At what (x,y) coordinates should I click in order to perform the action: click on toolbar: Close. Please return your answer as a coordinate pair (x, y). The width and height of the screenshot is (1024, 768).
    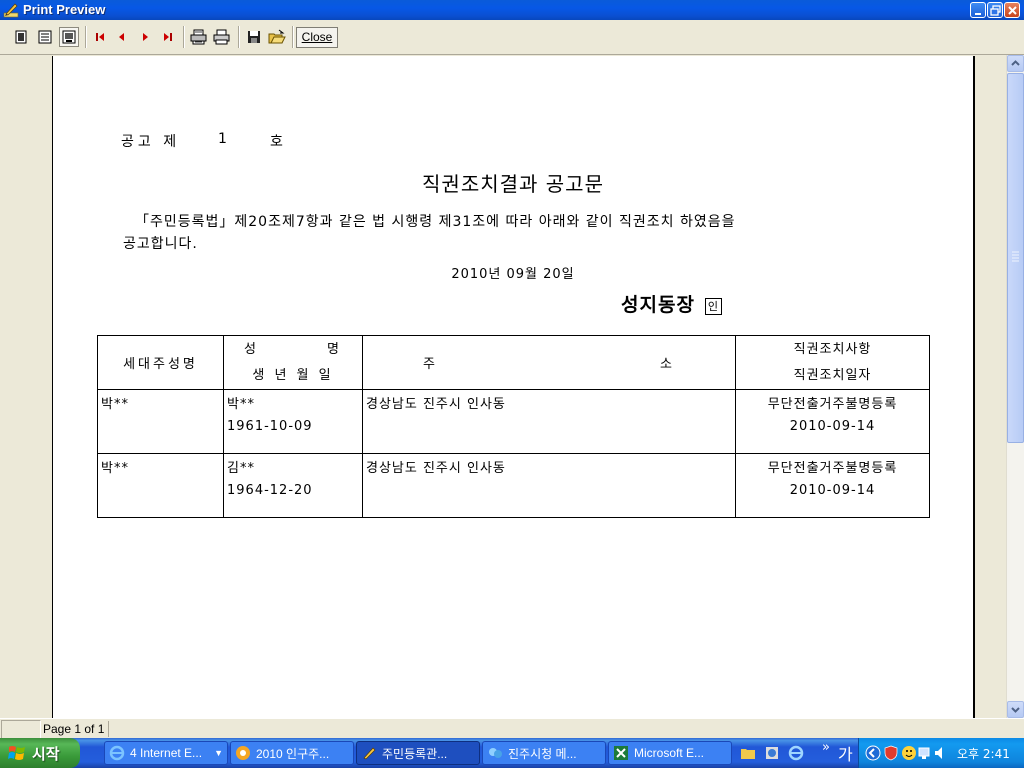
    Looking at the image, I should click on (512, 37).